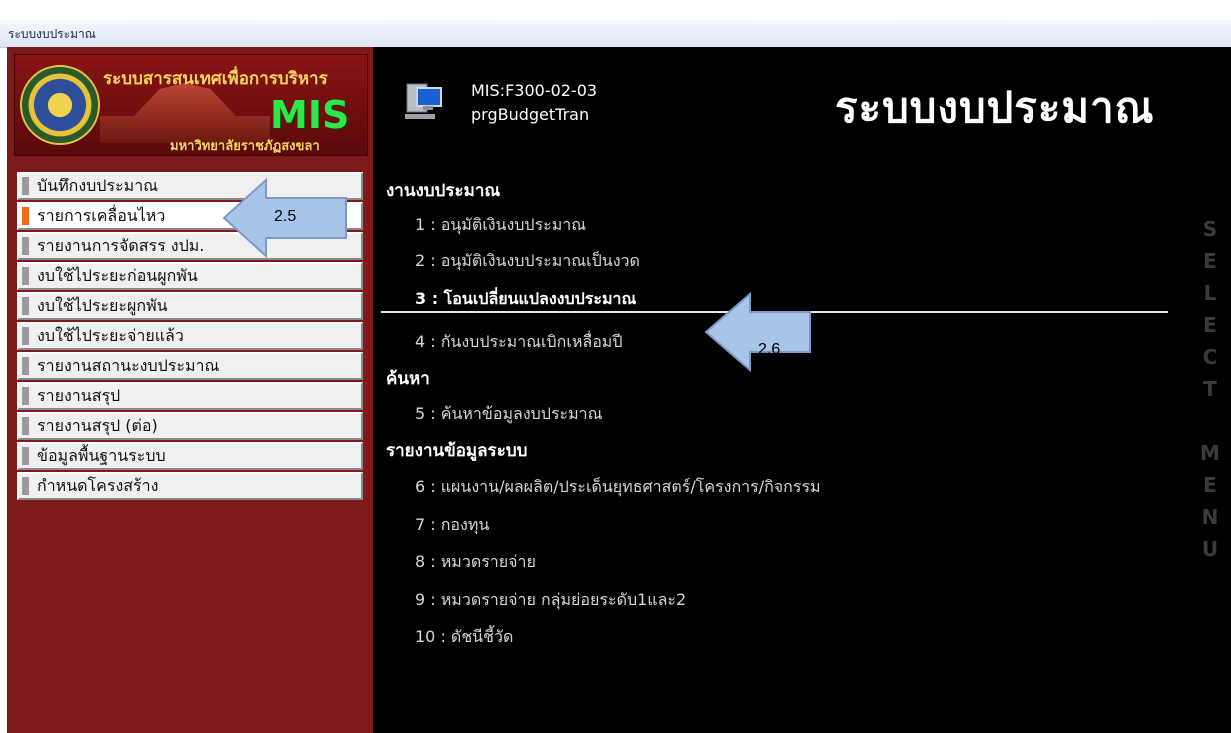 The width and height of the screenshot is (1231, 733). Describe the element at coordinates (1210, 453) in the screenshot. I see `vertical-letter: M` at that location.